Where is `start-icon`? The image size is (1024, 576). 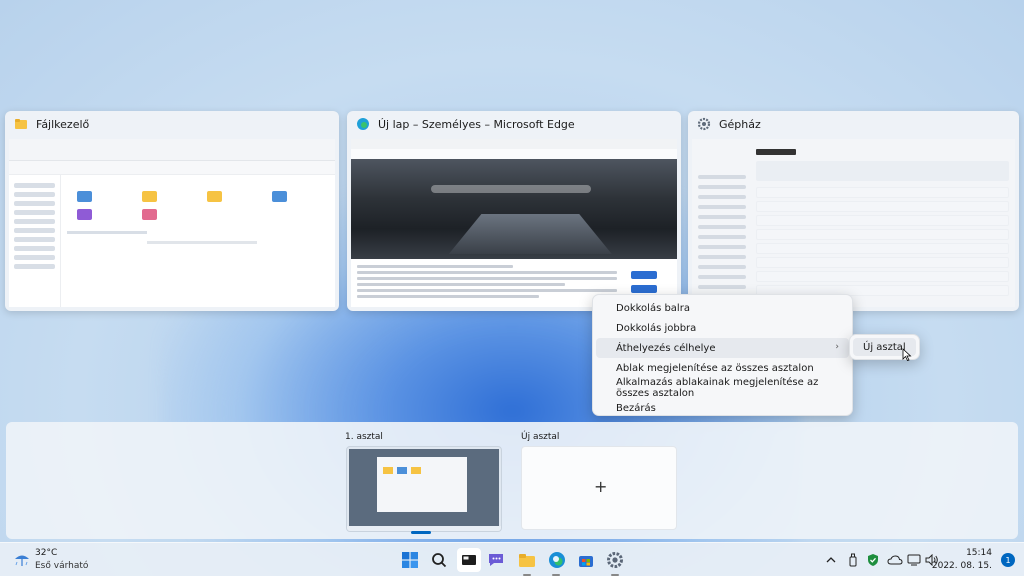
start-icon is located at coordinates (410, 560).